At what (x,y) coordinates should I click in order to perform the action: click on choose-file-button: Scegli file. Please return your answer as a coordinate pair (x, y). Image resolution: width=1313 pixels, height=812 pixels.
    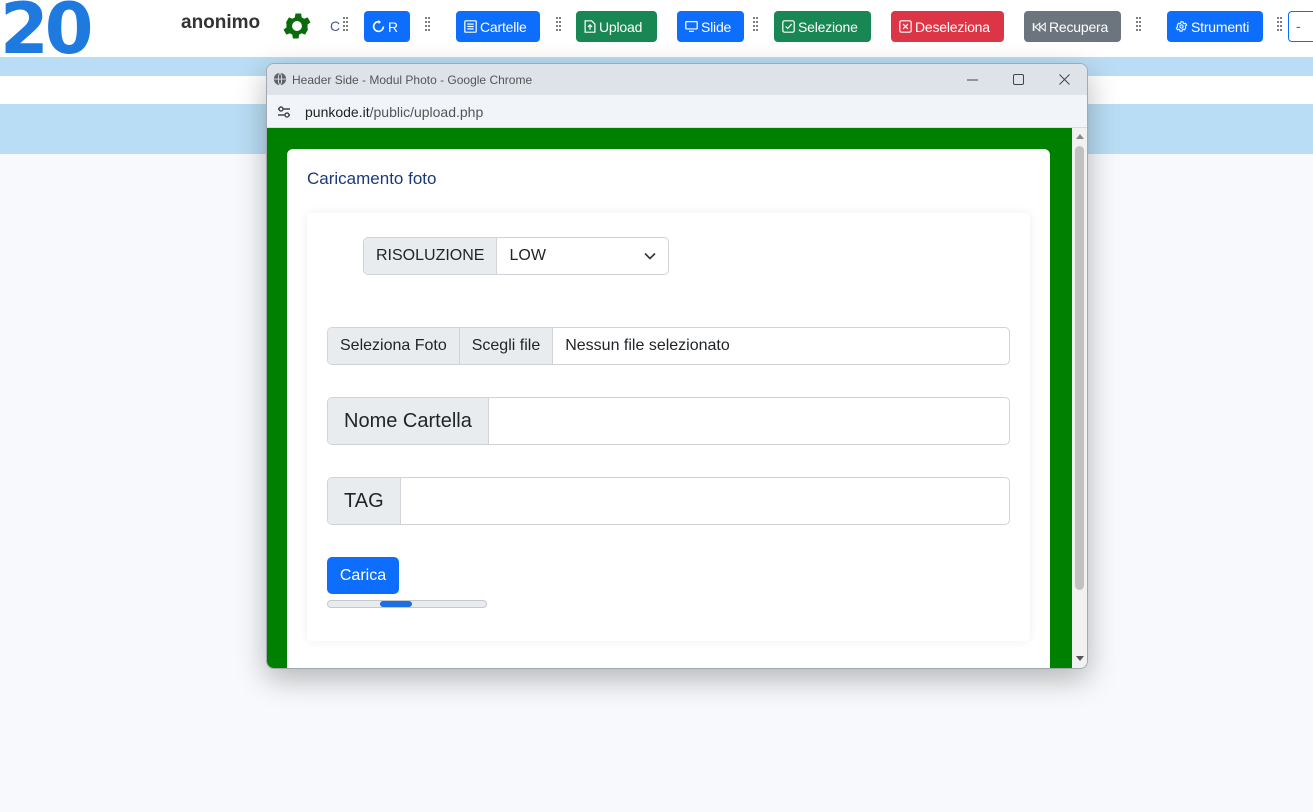
    Looking at the image, I should click on (506, 346).